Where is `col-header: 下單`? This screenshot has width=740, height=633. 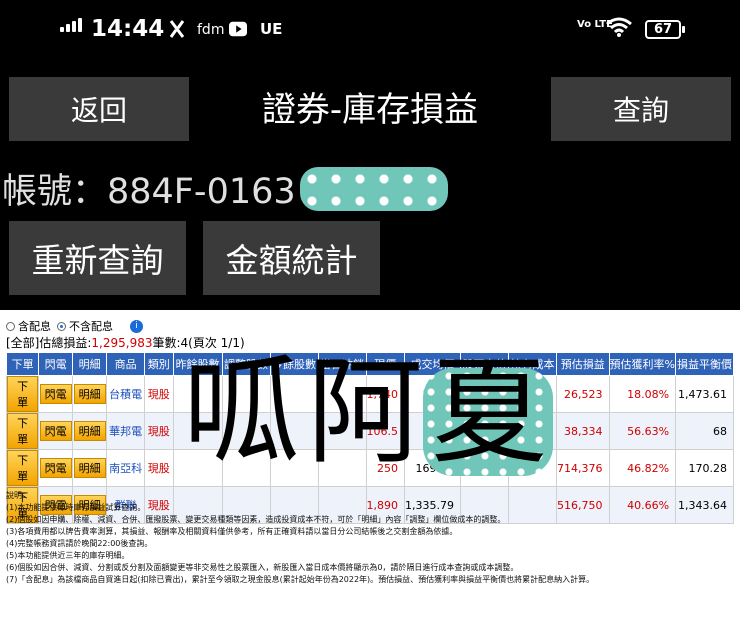
col-header: 下單 is located at coordinates (22, 364).